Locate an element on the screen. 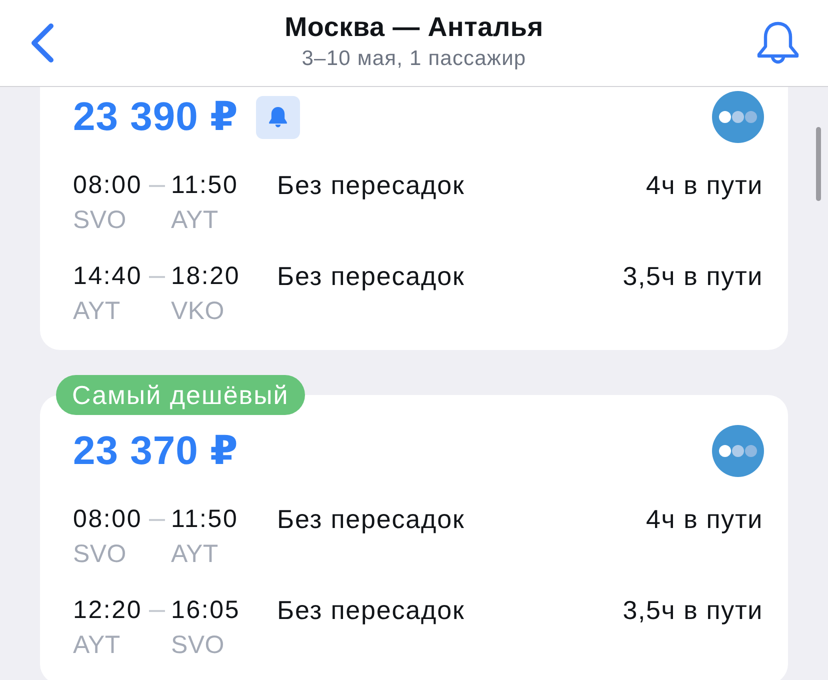 This screenshot has width=828, height=680. page-title: Москва — Анталья is located at coordinates (414, 27).